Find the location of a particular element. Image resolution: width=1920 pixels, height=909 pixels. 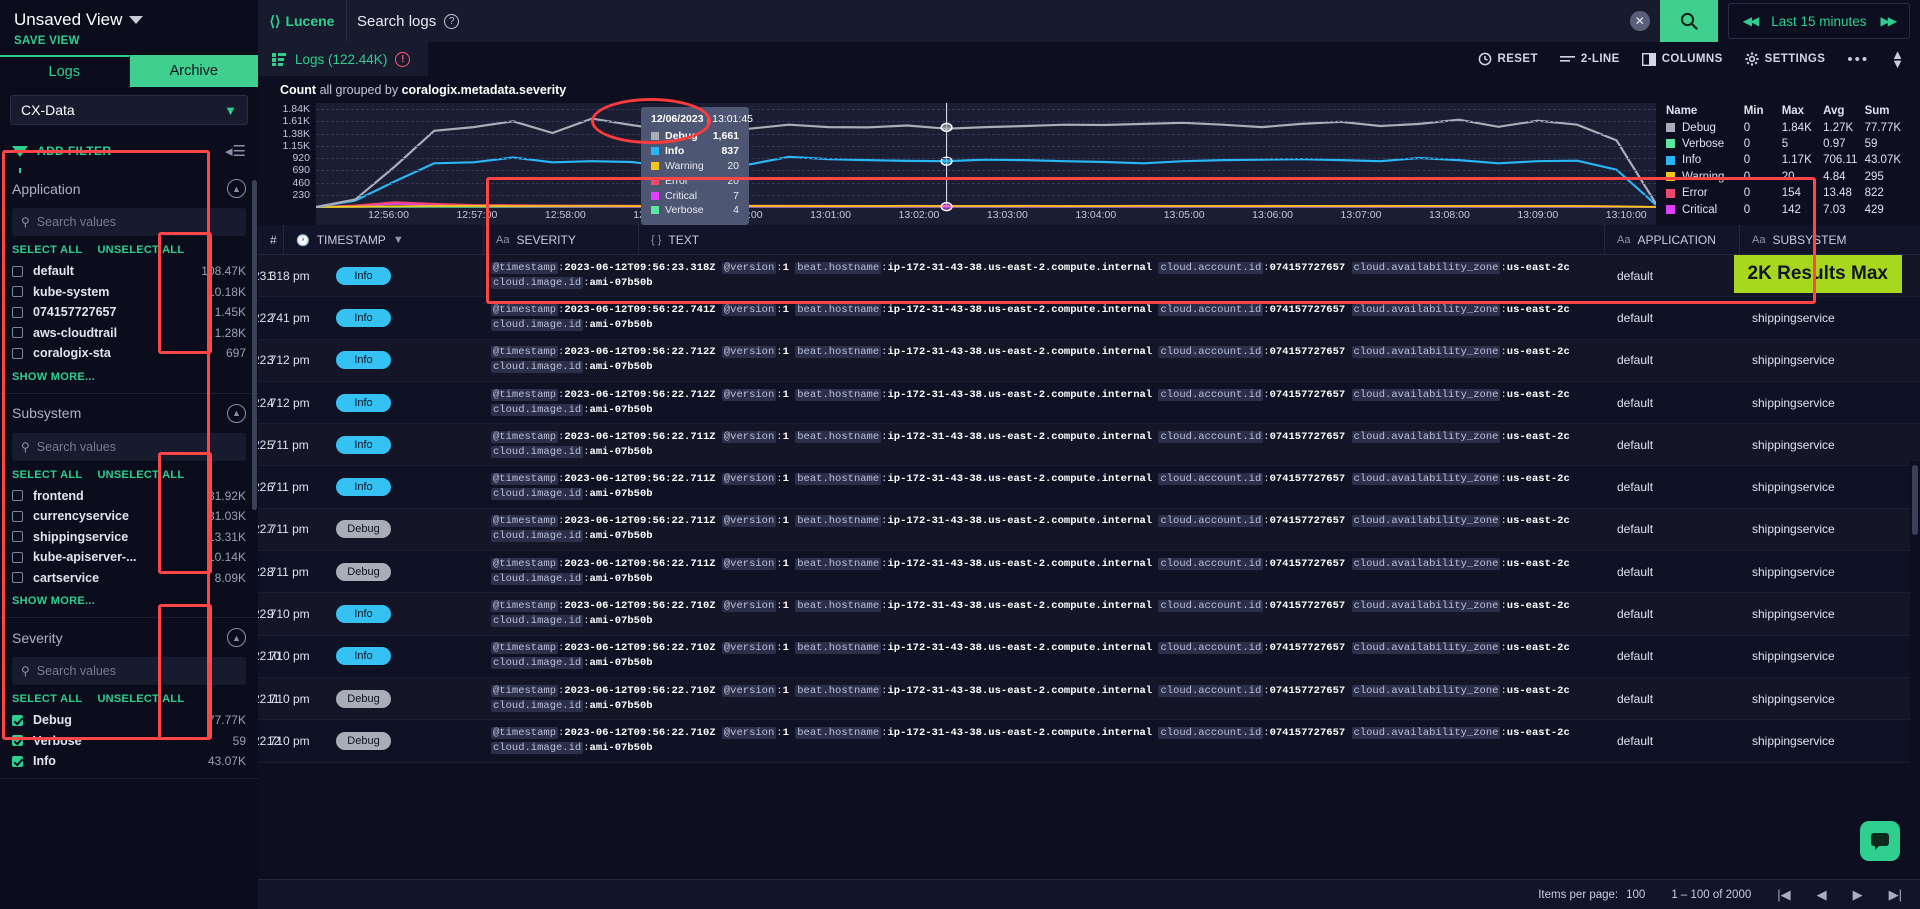

facet-header: Subsystem ▲ is located at coordinates (129, 413).